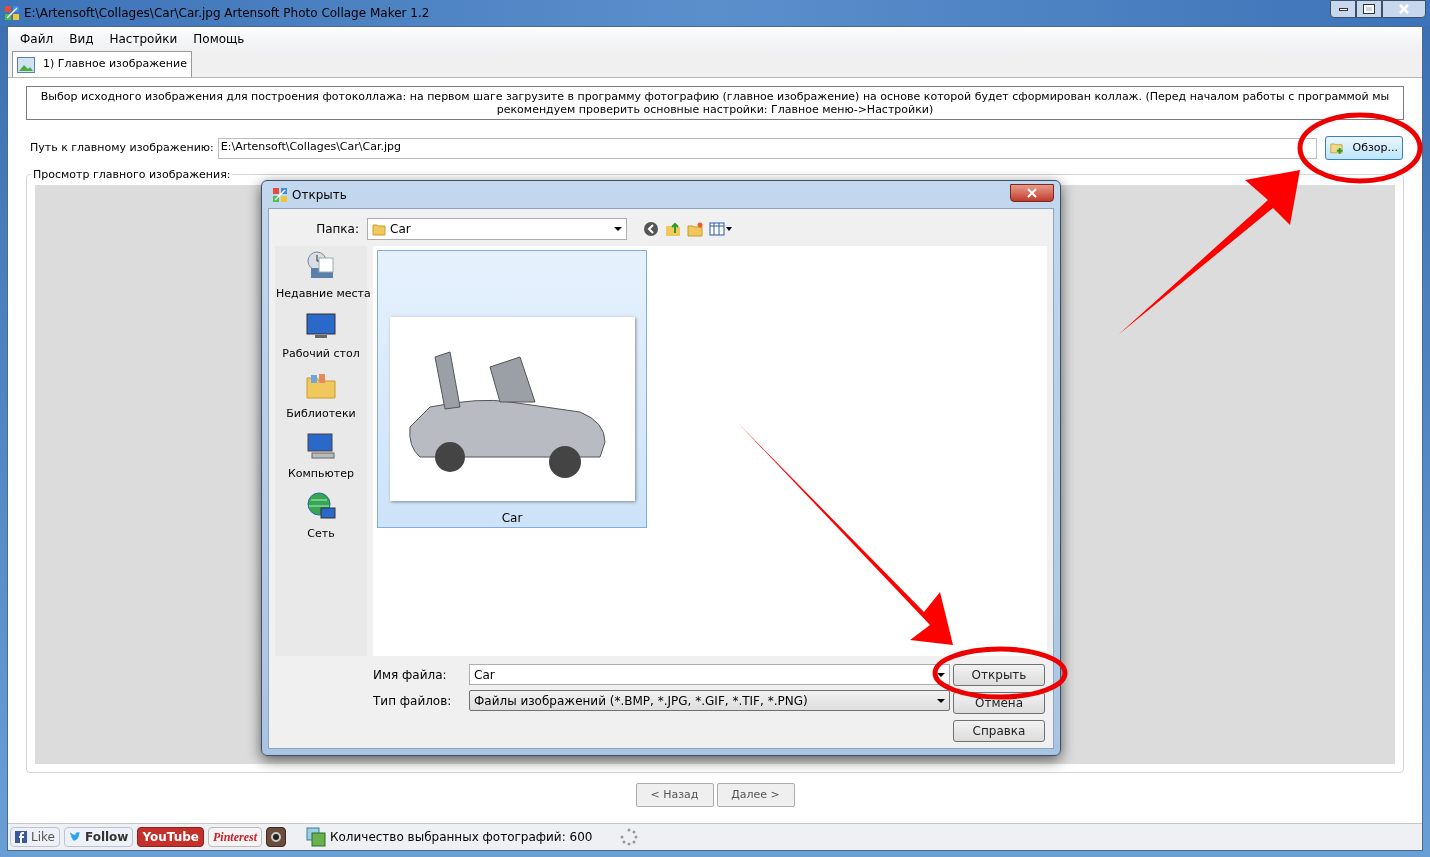 This screenshot has width=1430, height=857. I want to click on path-input-field: E:\Artensoft\Collages\Car\Car.jpg, so click(767, 148).